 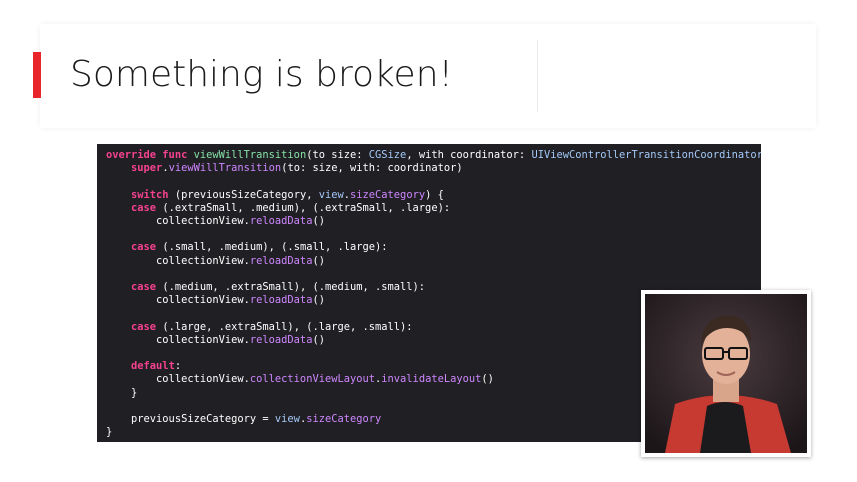 What do you see at coordinates (387, 155) in the screenshot?
I see `code-token: CGSize` at bounding box center [387, 155].